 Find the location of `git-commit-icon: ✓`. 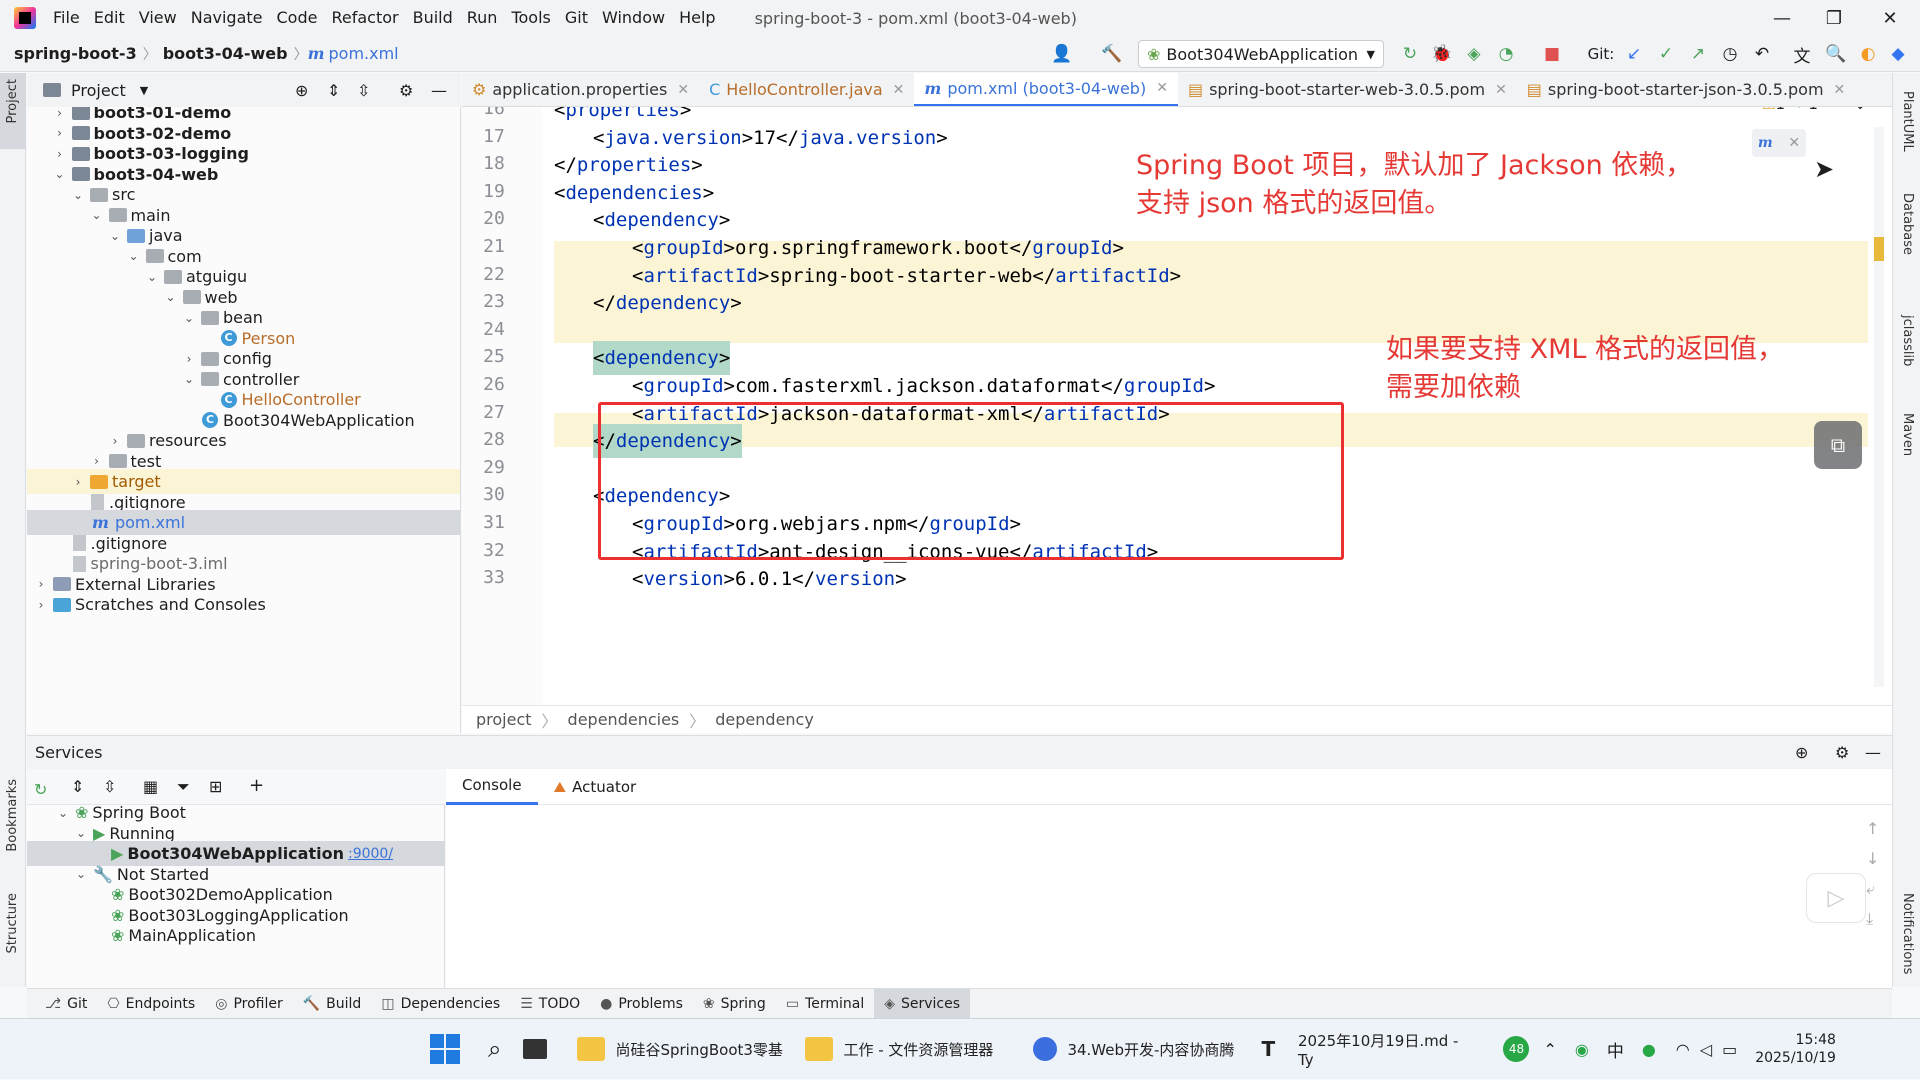

git-commit-icon: ✓ is located at coordinates (1666, 54).